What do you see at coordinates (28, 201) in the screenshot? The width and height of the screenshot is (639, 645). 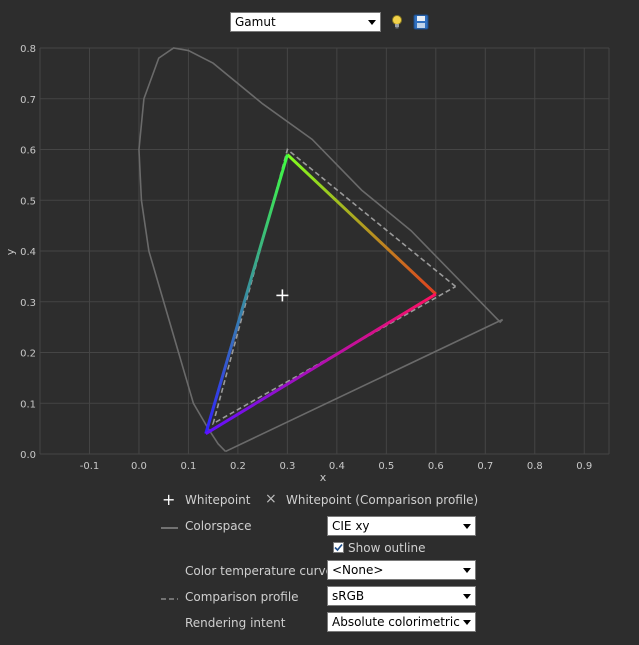 I see `y-tick-label: 0.5` at bounding box center [28, 201].